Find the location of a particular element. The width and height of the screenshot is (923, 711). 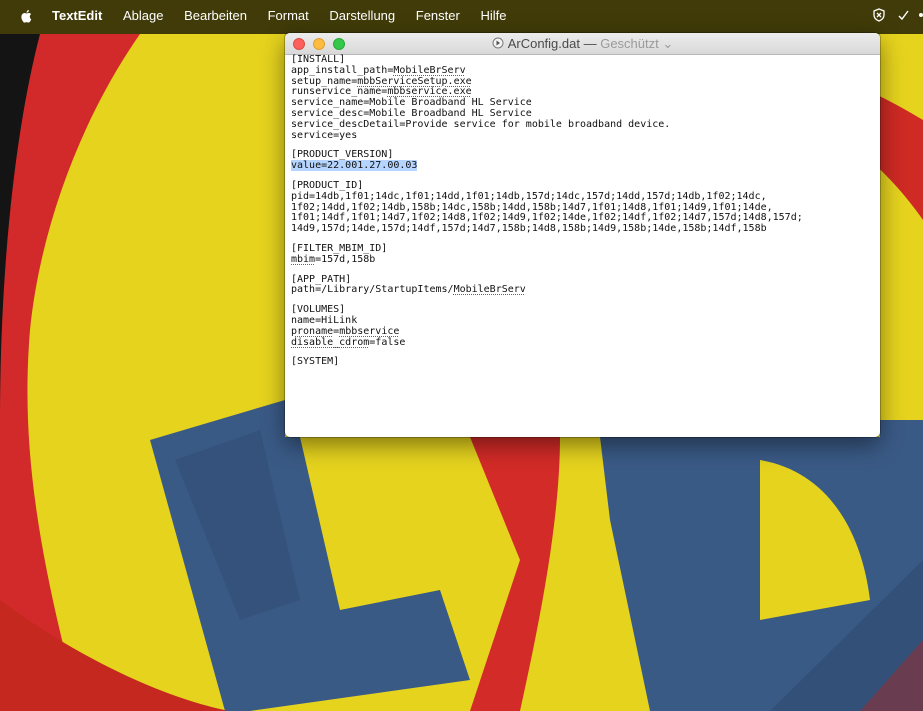

misspelled-word: mbbServiceSetup.exe is located at coordinates (414, 81).